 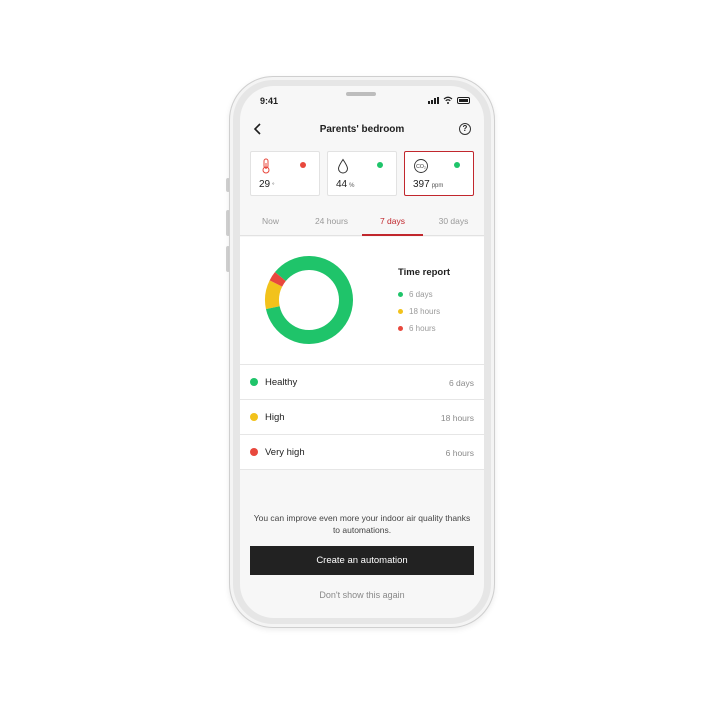 What do you see at coordinates (270, 221) in the screenshot?
I see `tab-now: Now` at bounding box center [270, 221].